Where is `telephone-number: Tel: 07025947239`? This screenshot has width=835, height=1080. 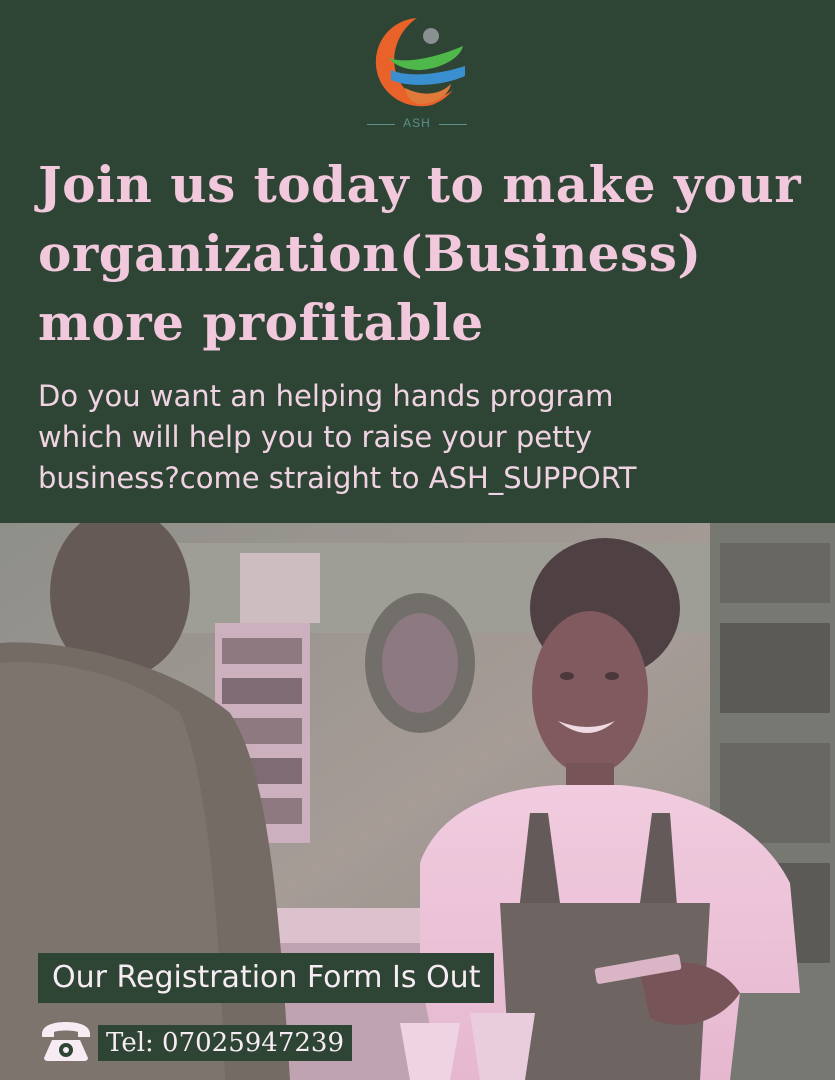 telephone-number: Tel: 07025947239 is located at coordinates (225, 1043).